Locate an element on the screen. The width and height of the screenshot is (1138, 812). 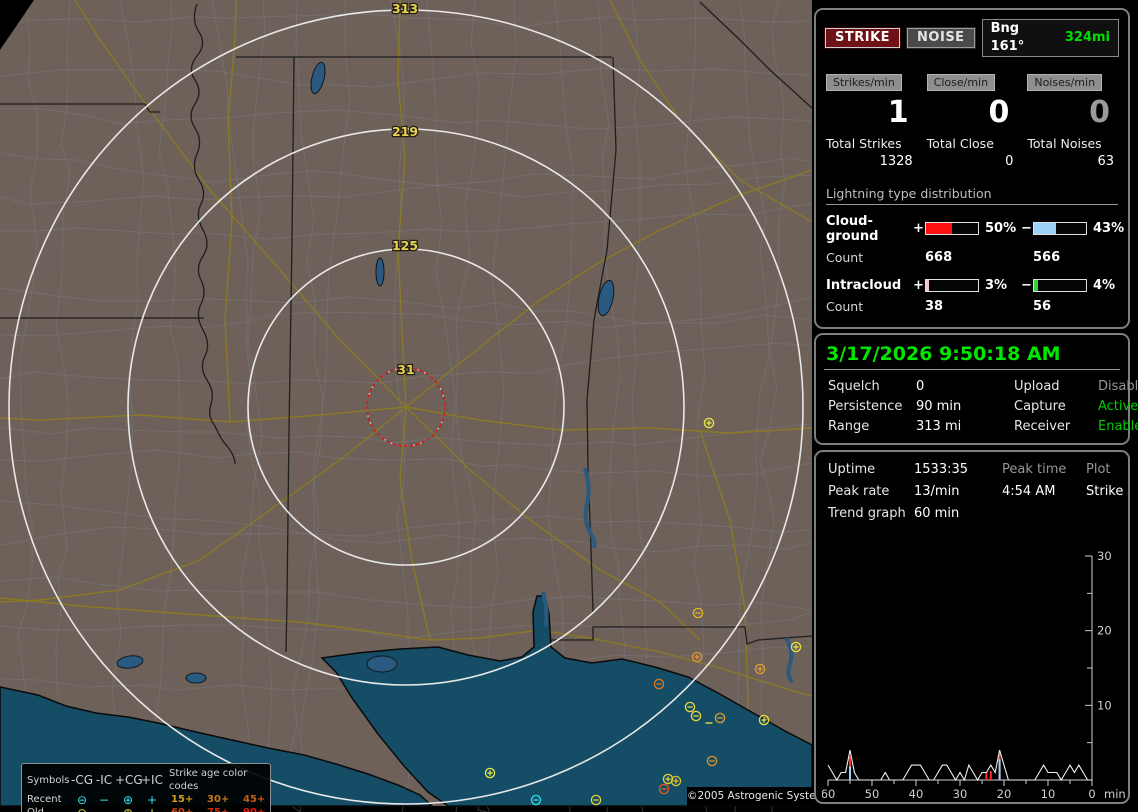
age-75: 75+ is located at coordinates (223, 809).